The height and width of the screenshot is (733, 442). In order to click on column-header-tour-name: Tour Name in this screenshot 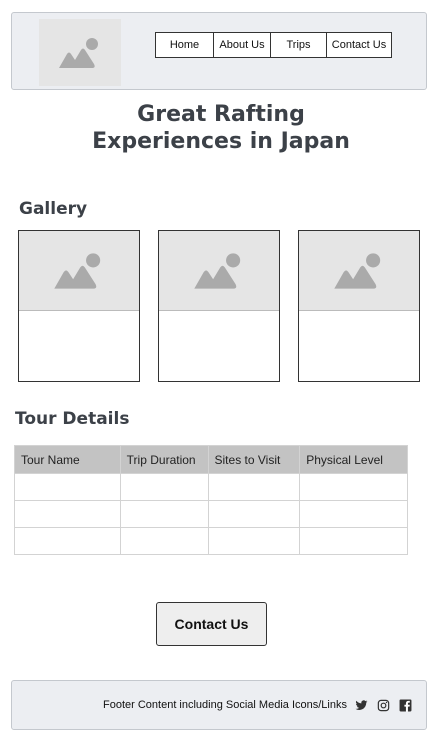, I will do `click(67, 459)`.